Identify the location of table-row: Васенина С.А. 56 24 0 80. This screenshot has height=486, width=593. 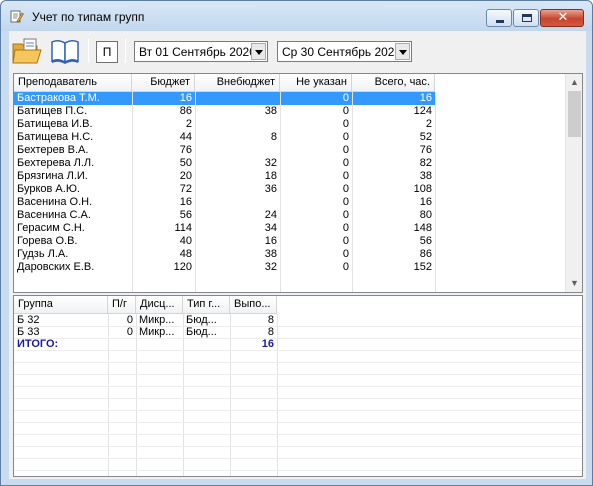
(224, 215).